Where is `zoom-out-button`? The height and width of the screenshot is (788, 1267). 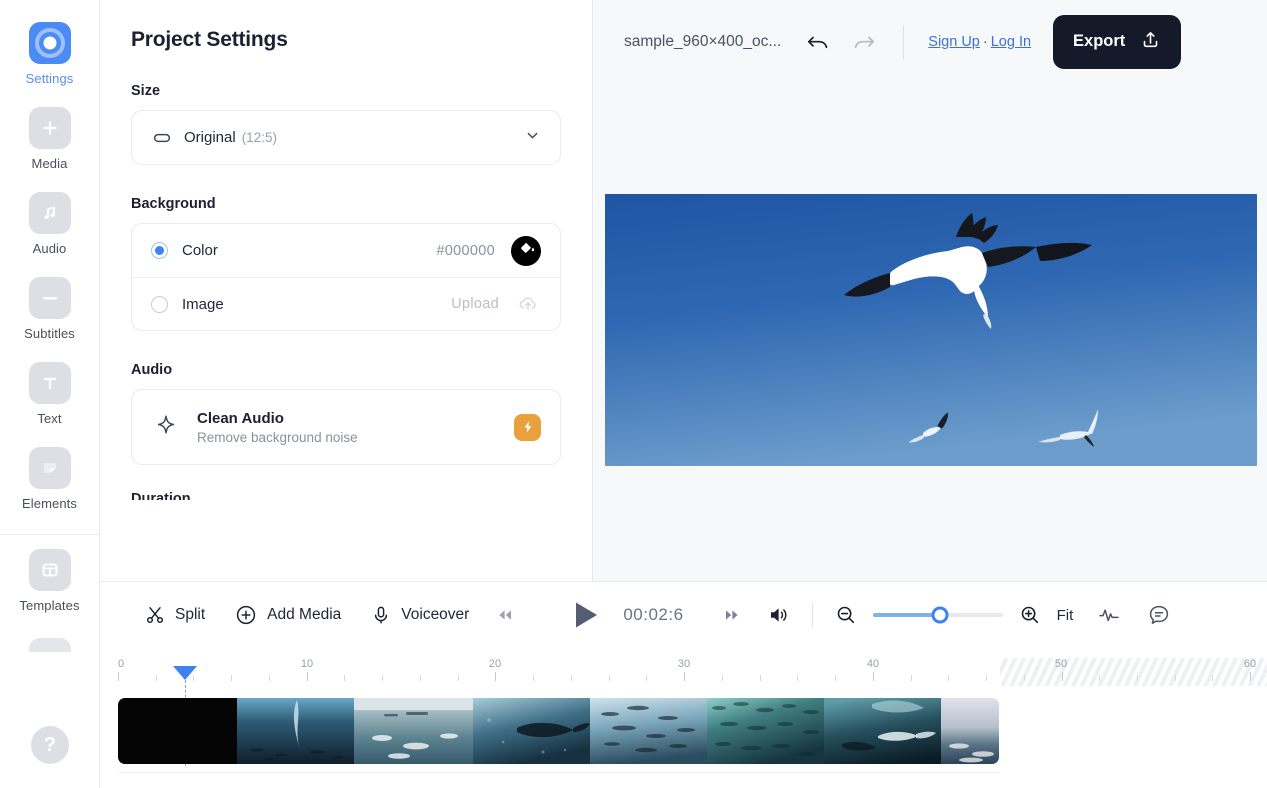 zoom-out-button is located at coordinates (846, 615).